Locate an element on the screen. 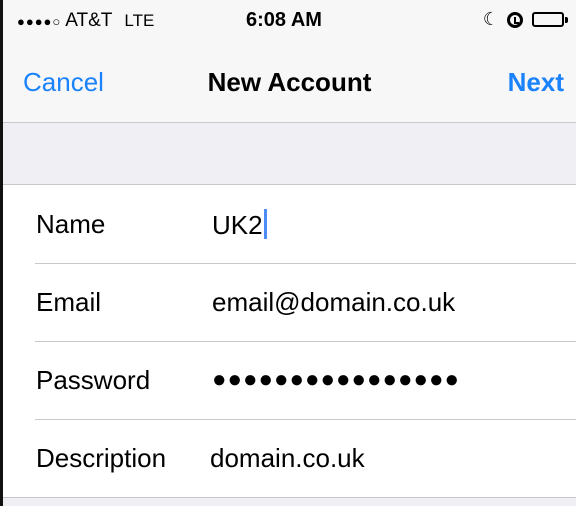  name-field-value: UK2 is located at coordinates (237, 225).